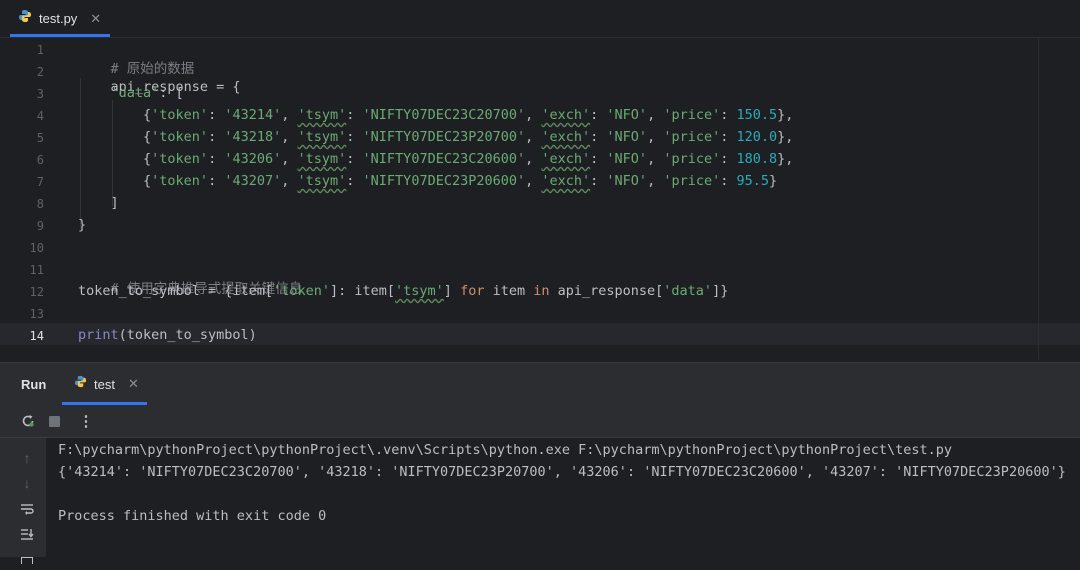 The image size is (1080, 570). Describe the element at coordinates (540, 421) in the screenshot. I see `run-toolbar: ⋮` at that location.